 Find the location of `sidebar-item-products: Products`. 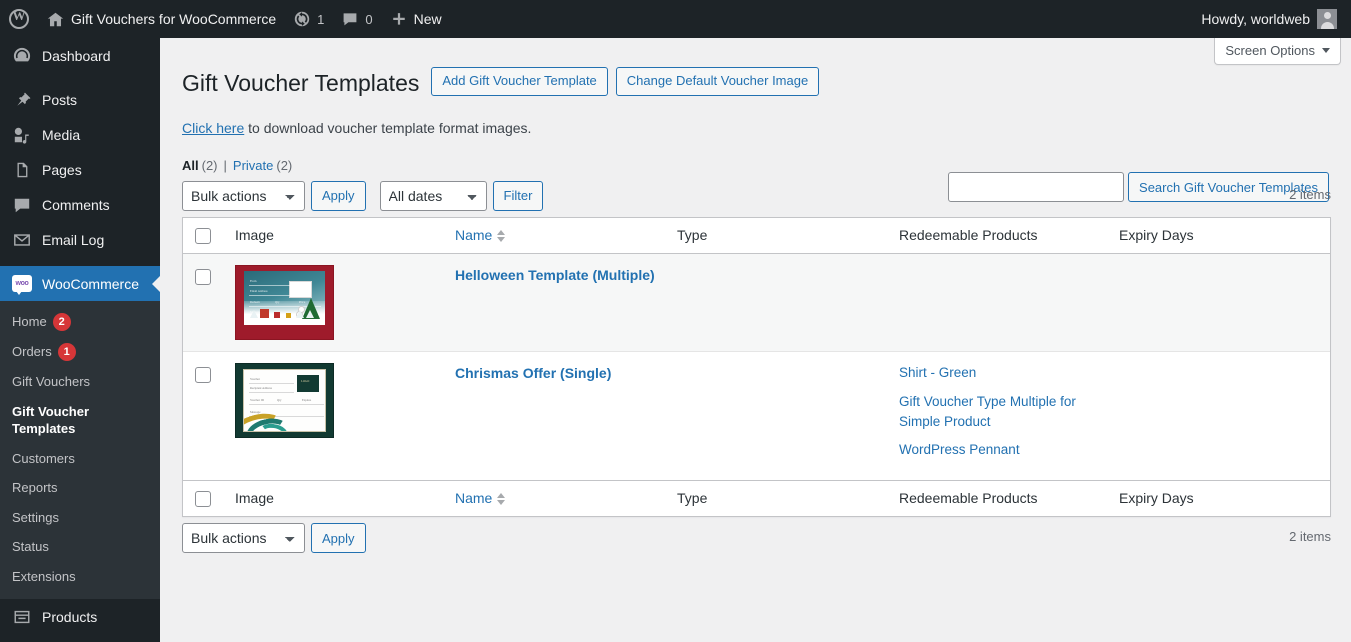

sidebar-item-products: Products is located at coordinates (80, 616).